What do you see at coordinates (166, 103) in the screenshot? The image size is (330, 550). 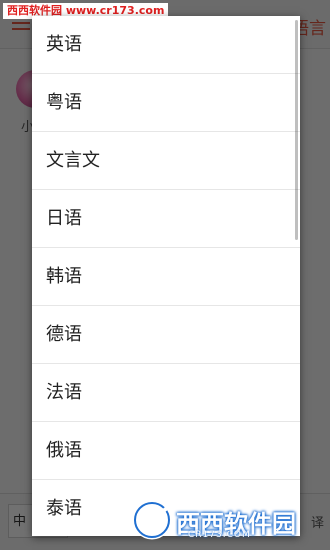 I see `language-option: 粤语` at bounding box center [166, 103].